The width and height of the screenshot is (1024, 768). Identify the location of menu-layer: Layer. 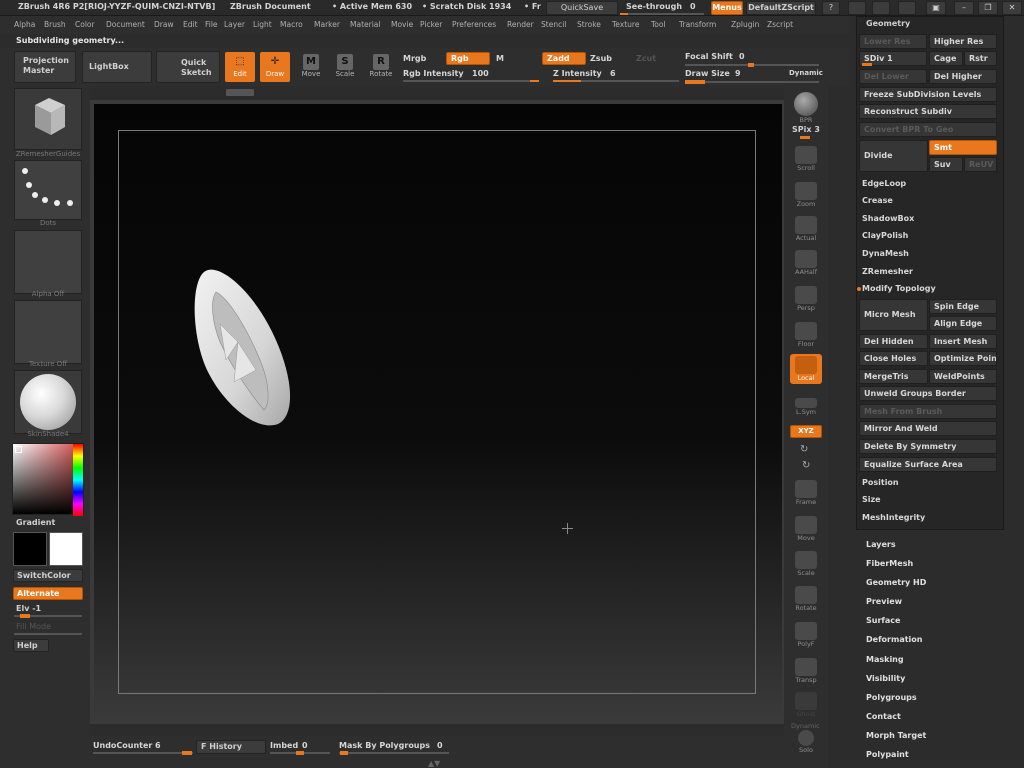
(234, 24).